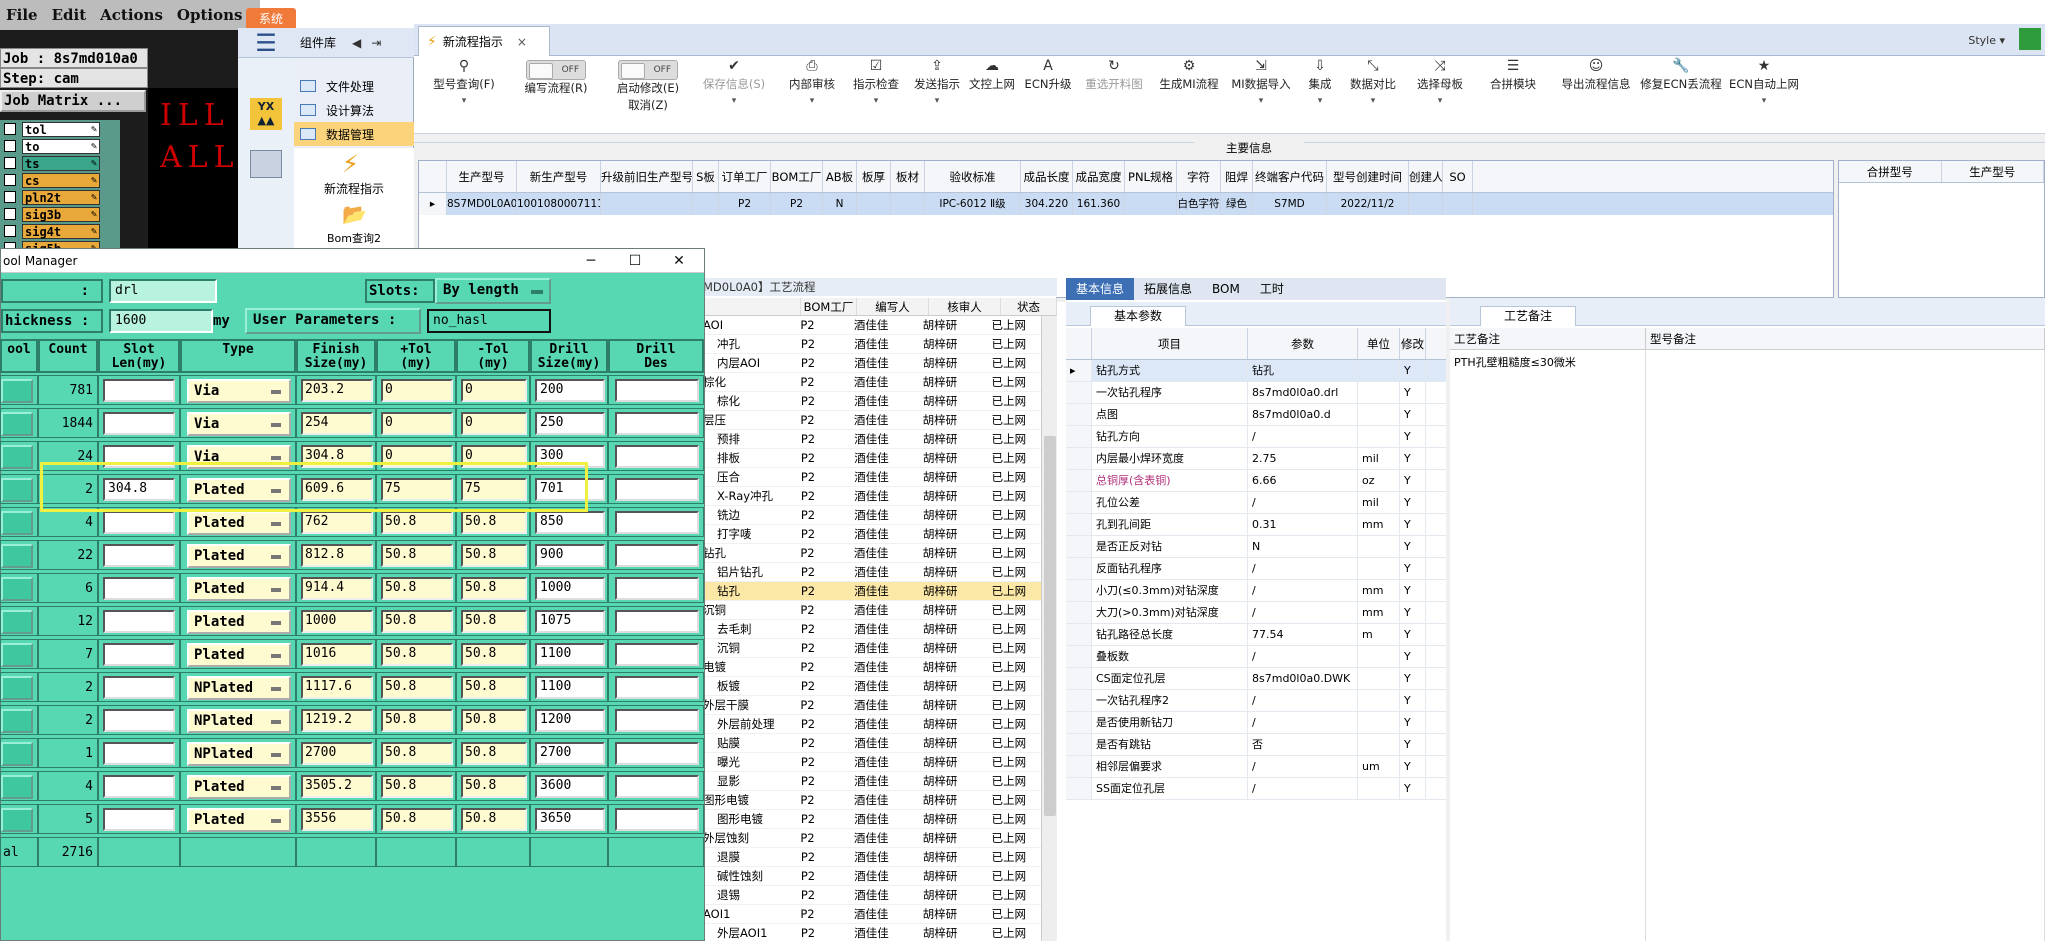 The height and width of the screenshot is (941, 2045). I want to click on grid-cell: 2022/11/2, so click(1368, 204).